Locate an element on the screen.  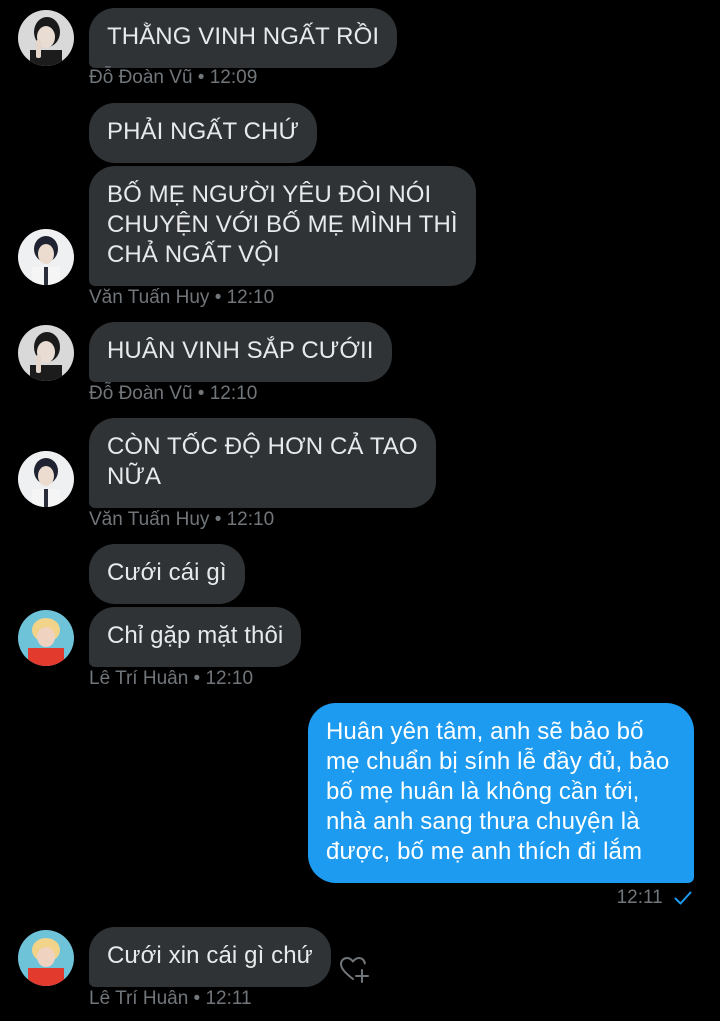
message-meta: Lê Trí Huân • 12:10 is located at coordinates (171, 678).